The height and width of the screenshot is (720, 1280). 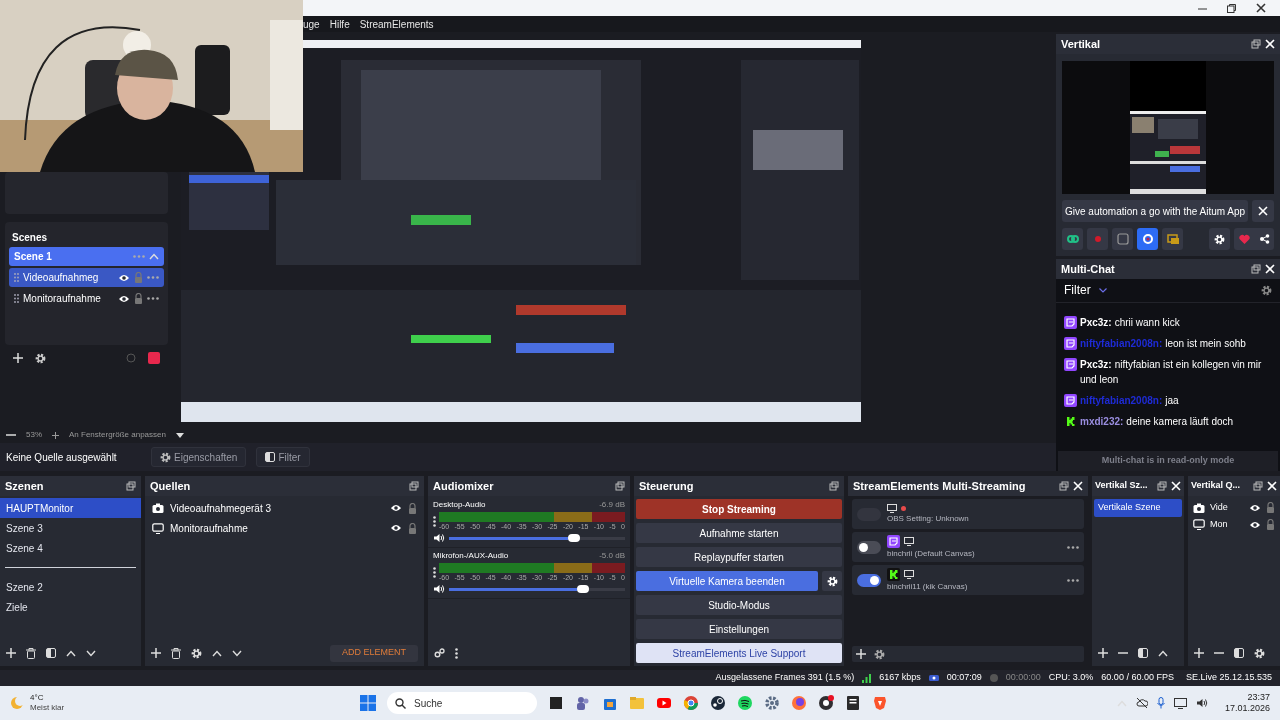 I want to click on dropdown-arrow-icon, so click(x=179, y=435).